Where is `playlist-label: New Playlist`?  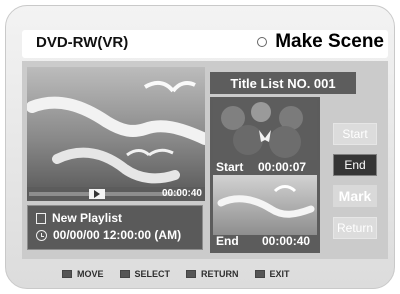 playlist-label: New Playlist is located at coordinates (87, 218).